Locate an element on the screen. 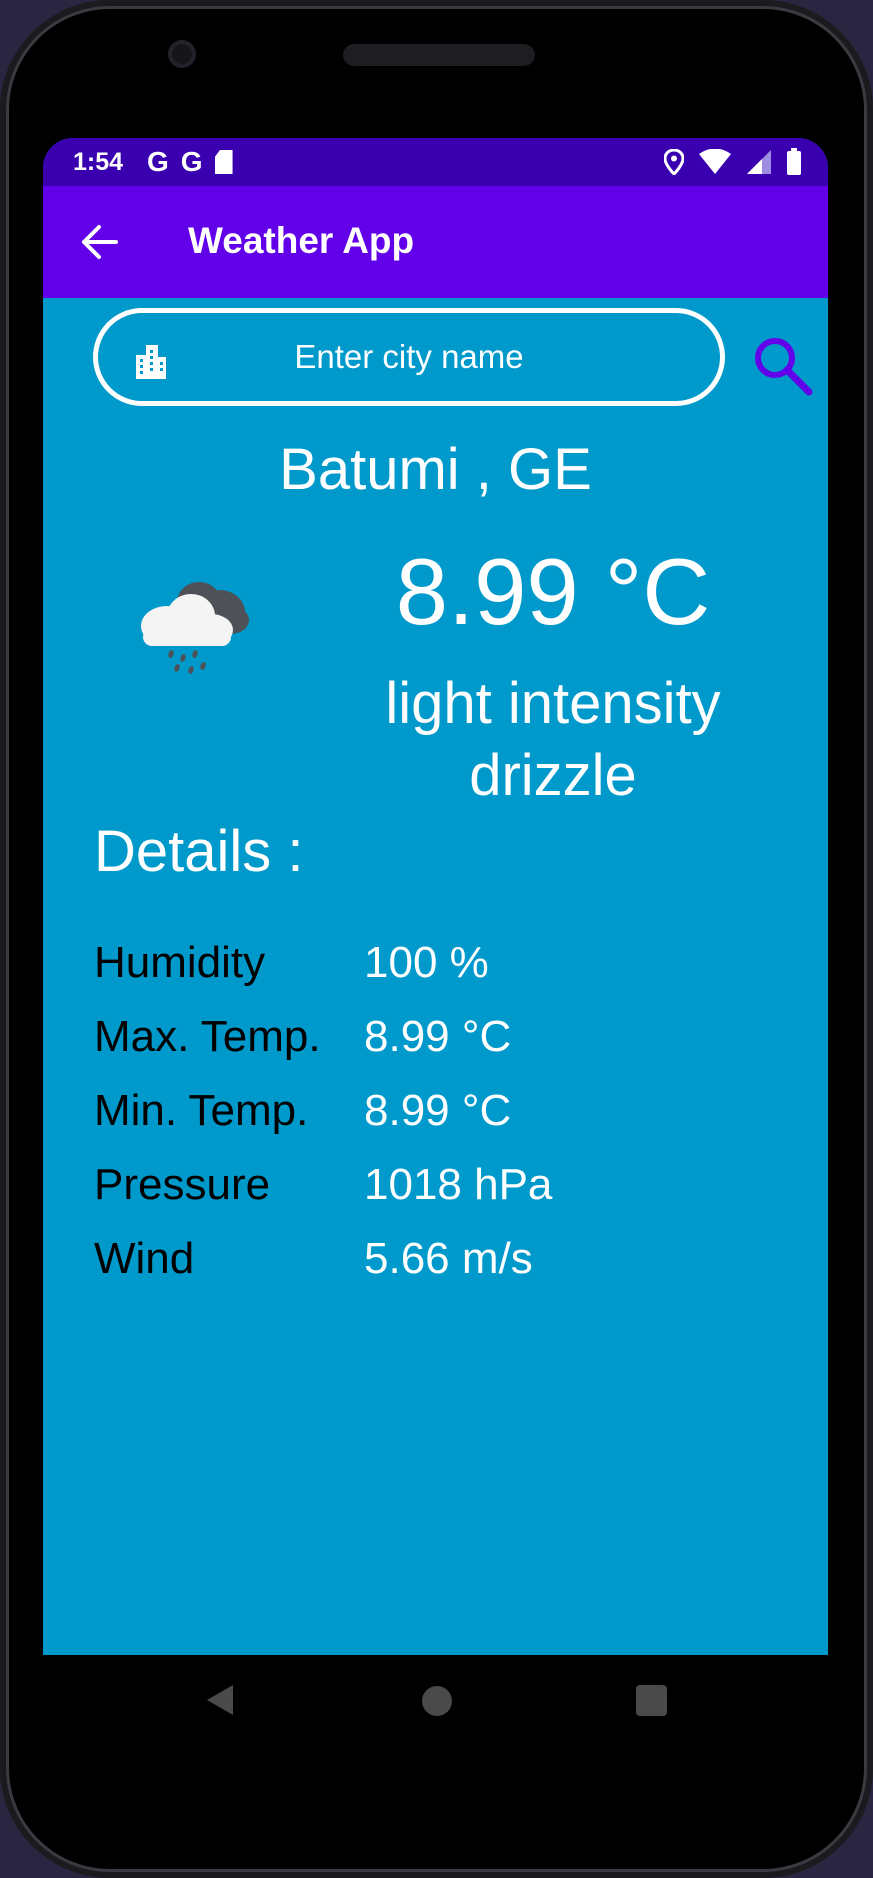 Image resolution: width=873 pixels, height=1878 pixels. signal-icon is located at coordinates (759, 162).